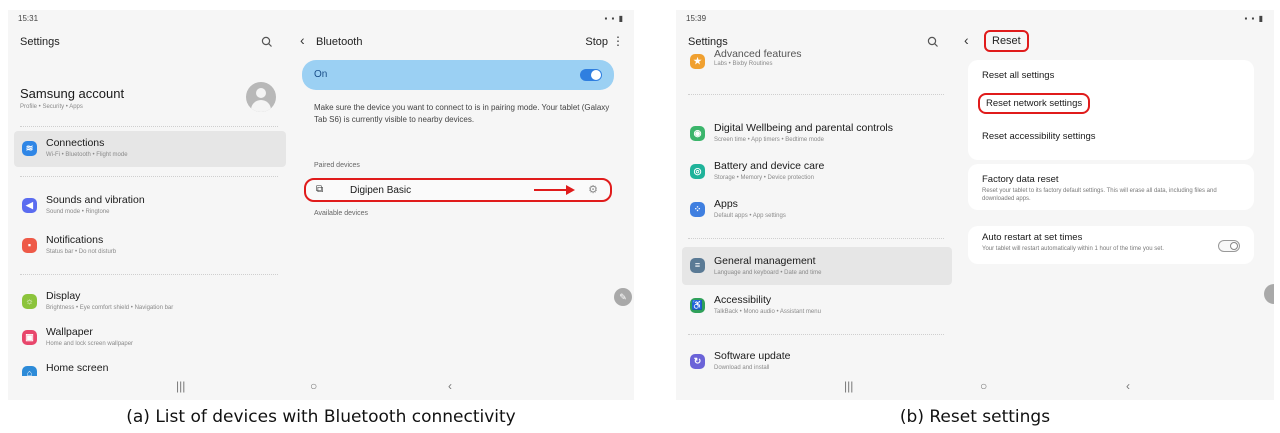  I want to click on accessibility-icon: ♿, so click(697, 305).